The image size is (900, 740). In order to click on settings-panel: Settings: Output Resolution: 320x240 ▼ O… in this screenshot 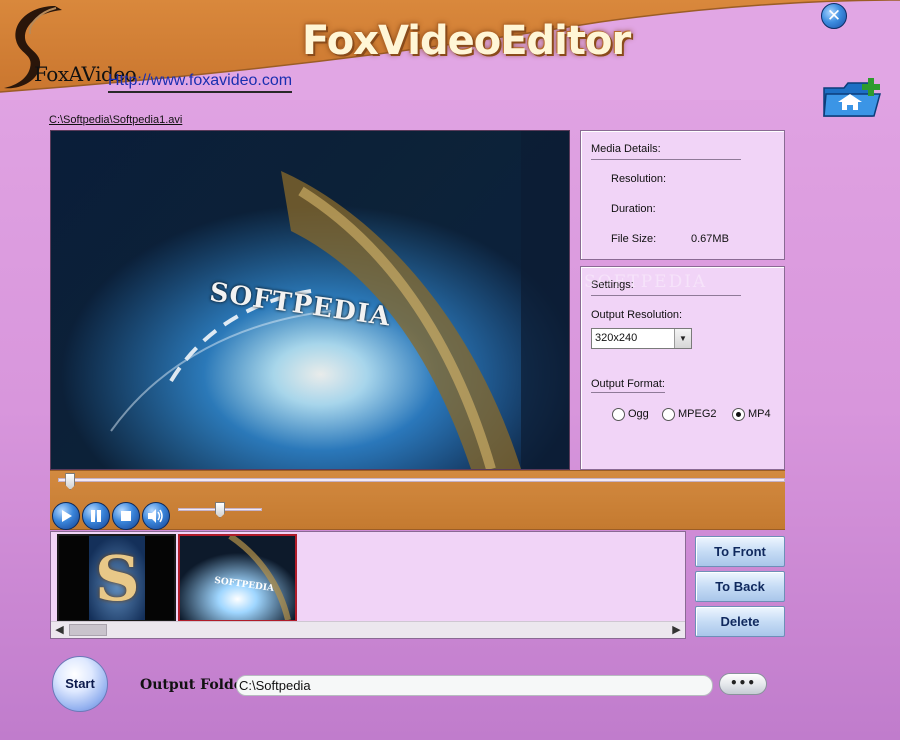, I will do `click(682, 368)`.